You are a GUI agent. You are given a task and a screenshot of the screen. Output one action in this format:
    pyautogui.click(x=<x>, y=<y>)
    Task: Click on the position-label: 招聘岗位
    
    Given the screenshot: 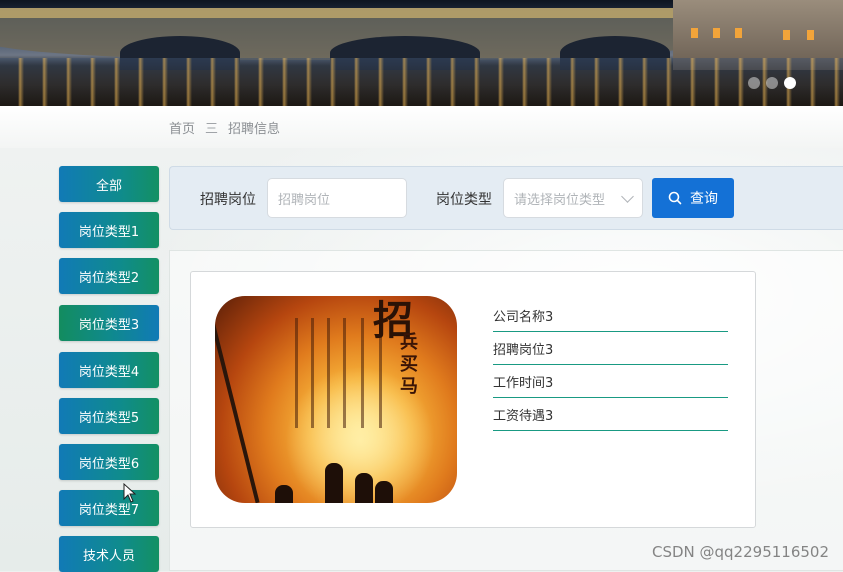 What is the action you would take?
    pyautogui.click(x=228, y=200)
    